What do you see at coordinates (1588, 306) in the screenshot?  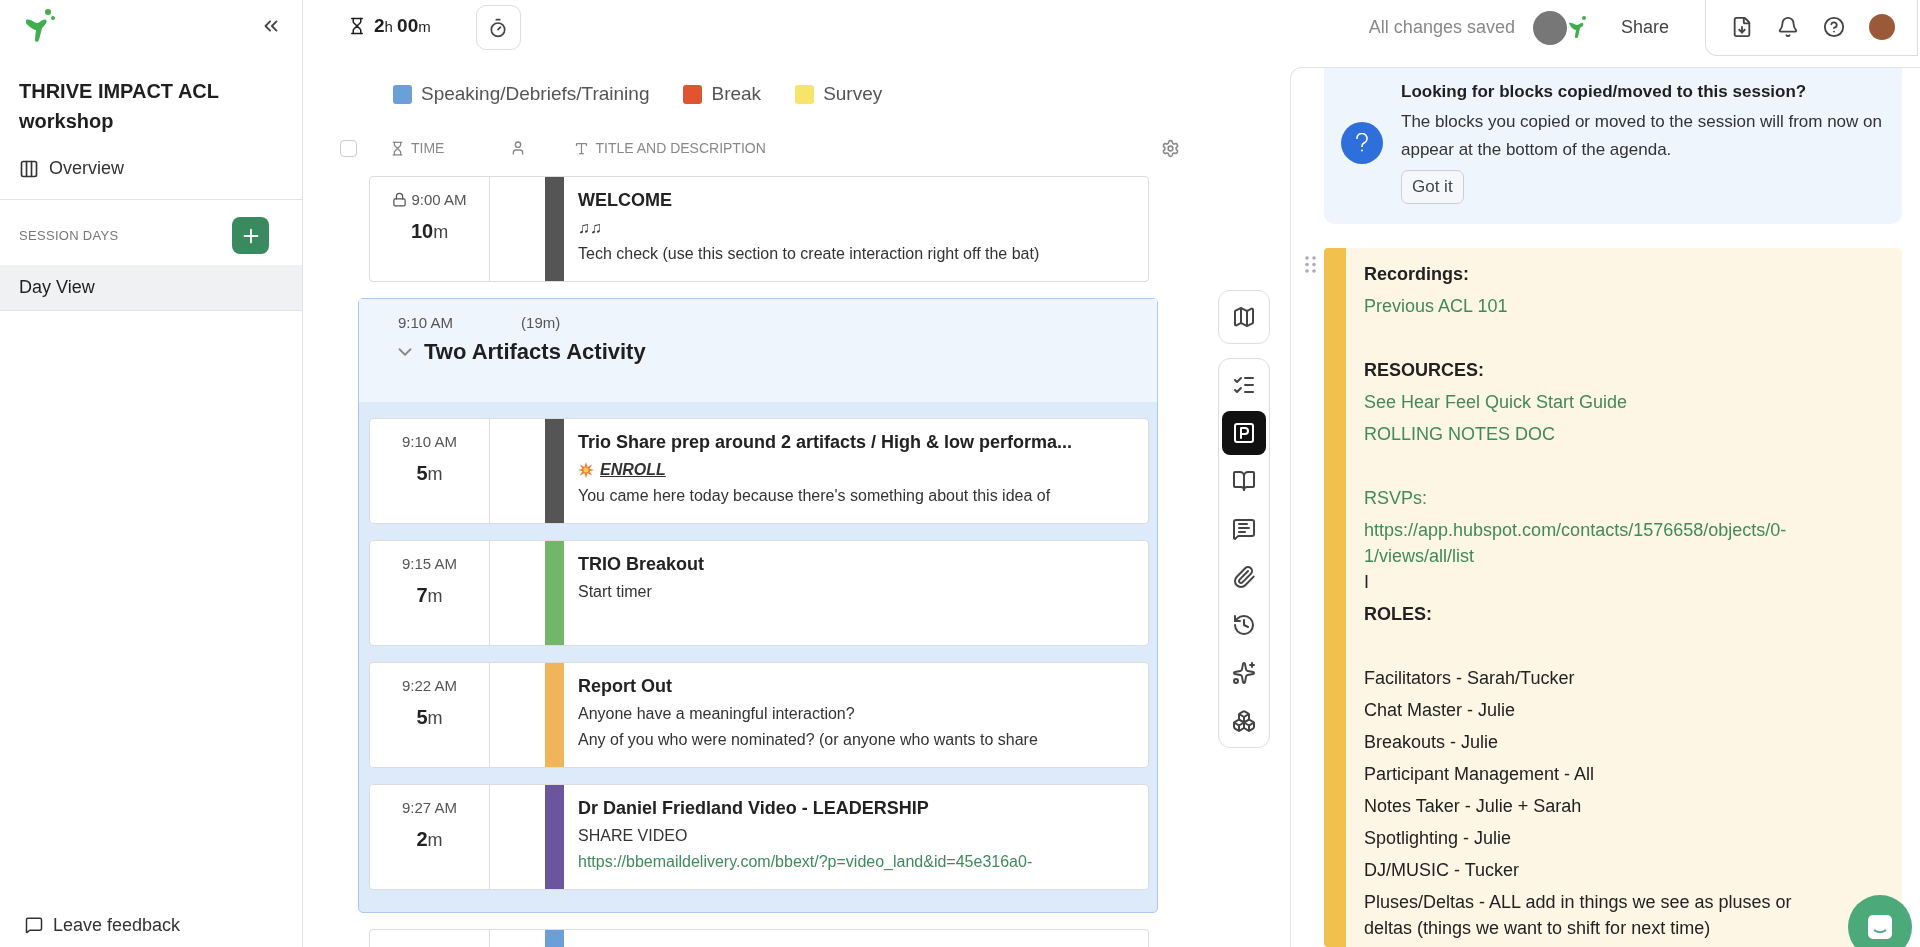 I see `notes-link: Previous ACL 101` at bounding box center [1588, 306].